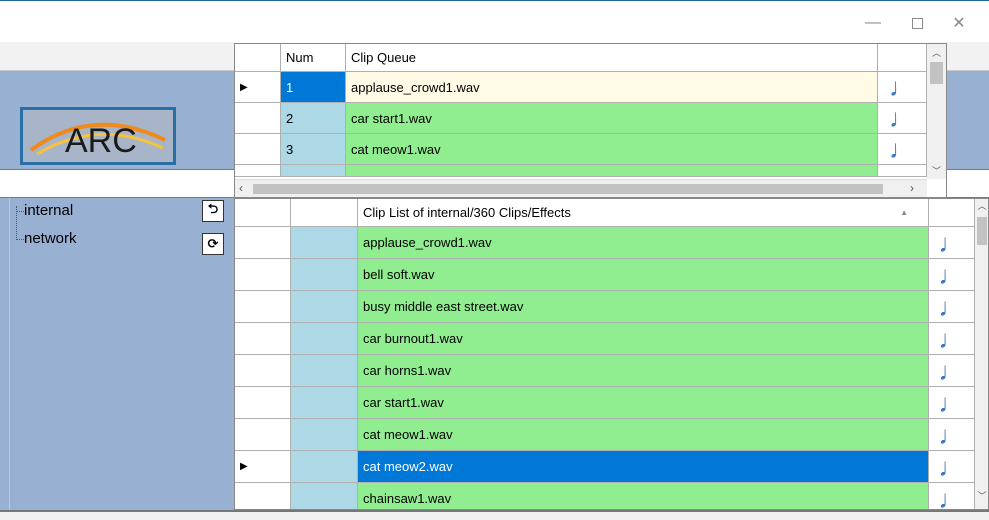  I want to click on back-button: ⮌, so click(213, 211).